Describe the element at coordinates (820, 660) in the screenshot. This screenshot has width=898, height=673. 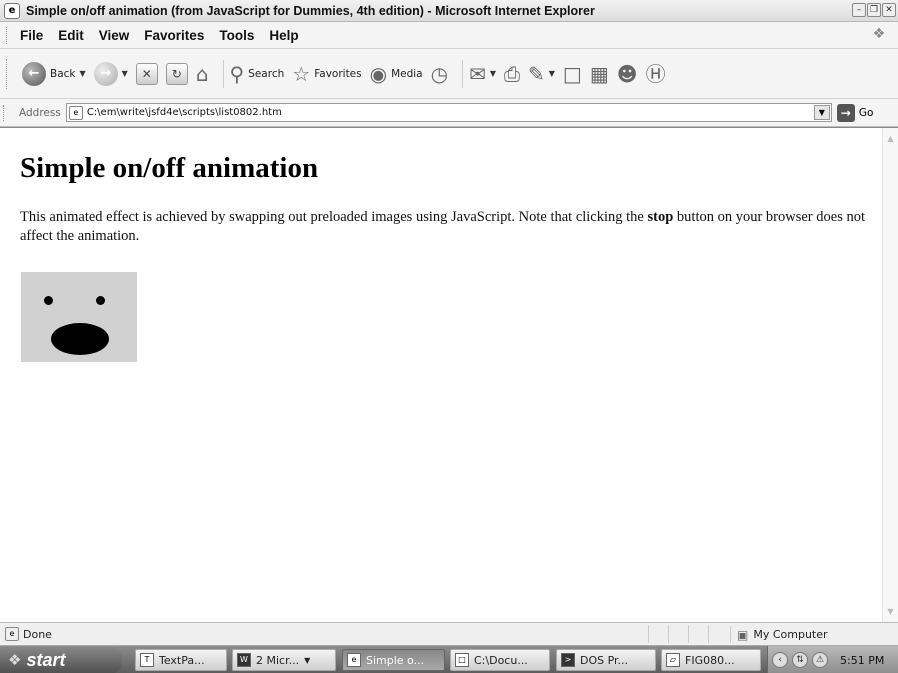
I see `security-icon: ⚠` at that location.